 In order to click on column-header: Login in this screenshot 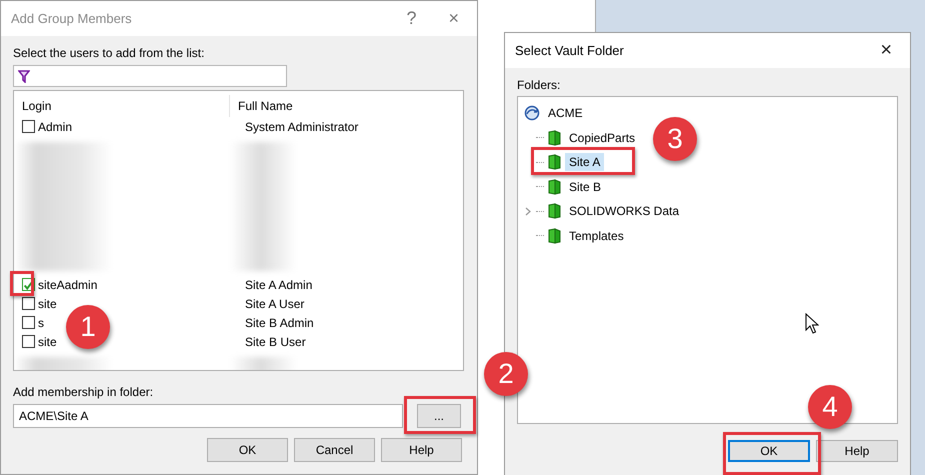, I will do `click(121, 106)`.